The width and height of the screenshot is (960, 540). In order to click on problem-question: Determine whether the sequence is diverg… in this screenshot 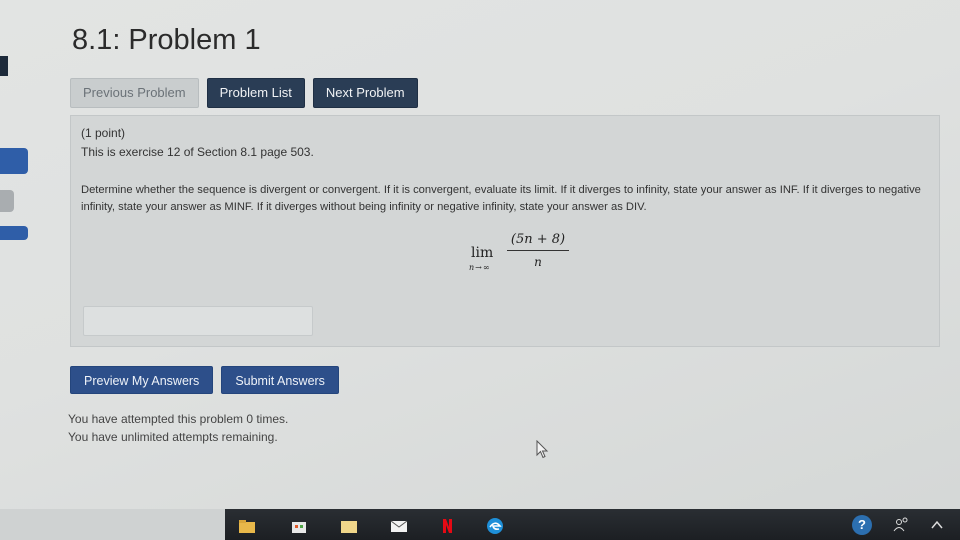, I will do `click(501, 198)`.